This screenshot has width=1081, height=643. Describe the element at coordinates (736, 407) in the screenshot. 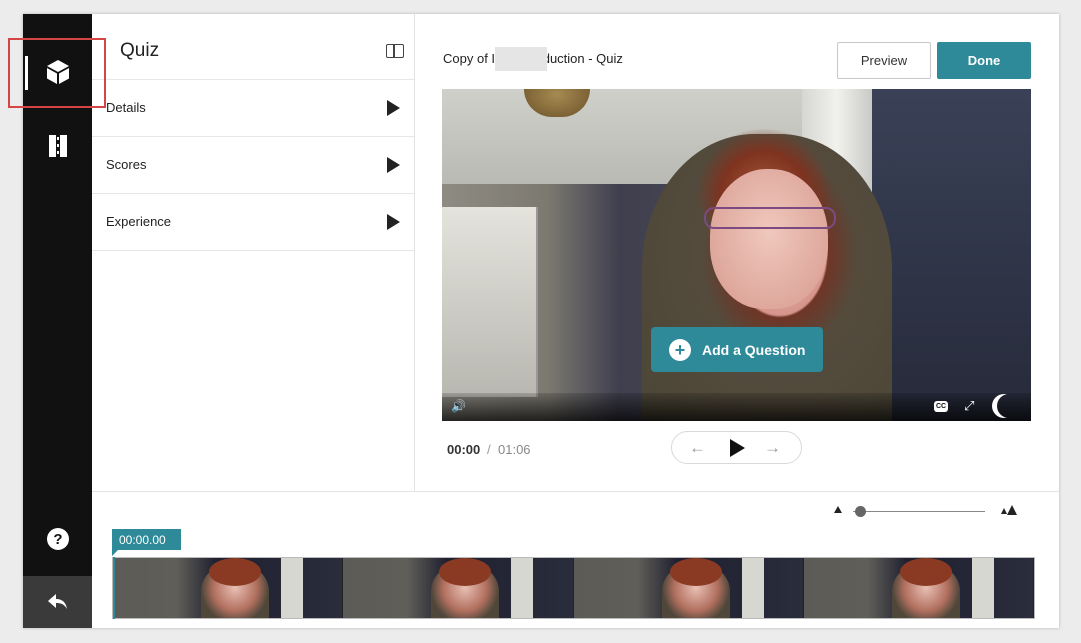

I see `video-control-bar: 🔊 CC ⤢` at that location.